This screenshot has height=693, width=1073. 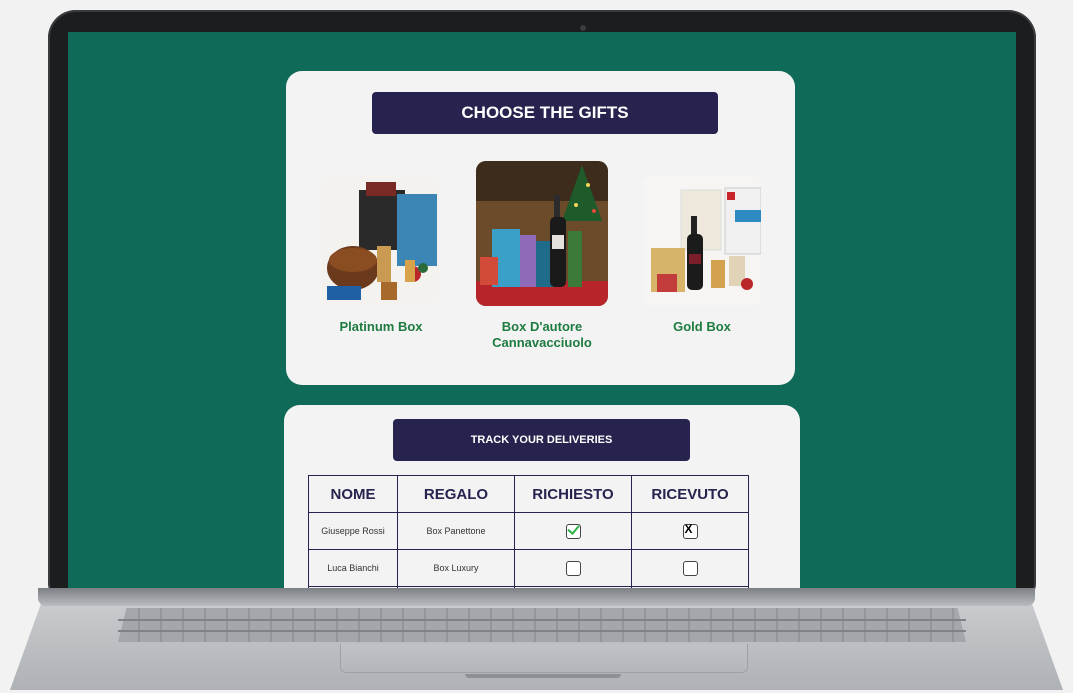 I want to click on cell-nome: Luca Bianchi, so click(x=353, y=568).